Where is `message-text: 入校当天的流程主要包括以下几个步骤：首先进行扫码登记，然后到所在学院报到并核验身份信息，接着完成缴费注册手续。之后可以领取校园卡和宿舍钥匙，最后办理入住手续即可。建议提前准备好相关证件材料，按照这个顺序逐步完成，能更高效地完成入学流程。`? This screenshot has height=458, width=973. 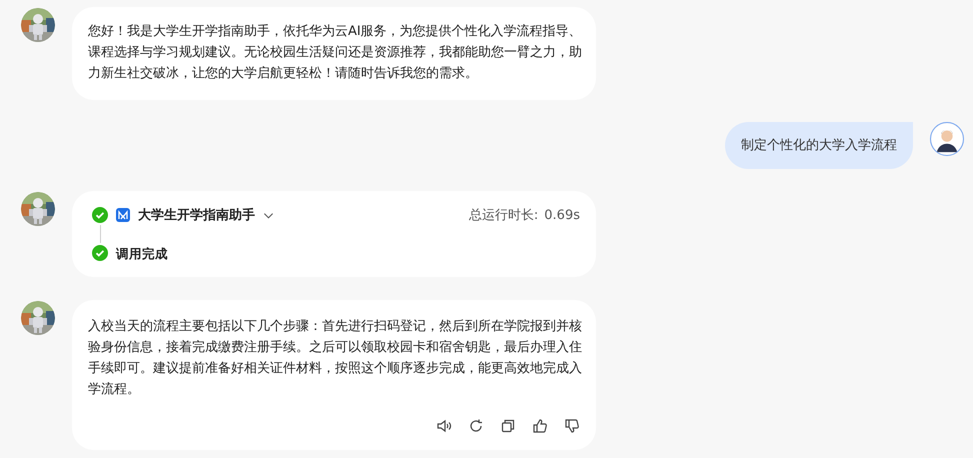 message-text: 入校当天的流程主要包括以下几个步骤：首先进行扫码登记，然后到所在学院报到并核验身份信息，接着完成缴费注册手续。之后可以领取校园卡和宿舍钥匙，最后办理入住手续即可。建议提前准备好相关证件材料，按照这个顺序逐步完成，能更高效地完成入学流程。 is located at coordinates (335, 358).